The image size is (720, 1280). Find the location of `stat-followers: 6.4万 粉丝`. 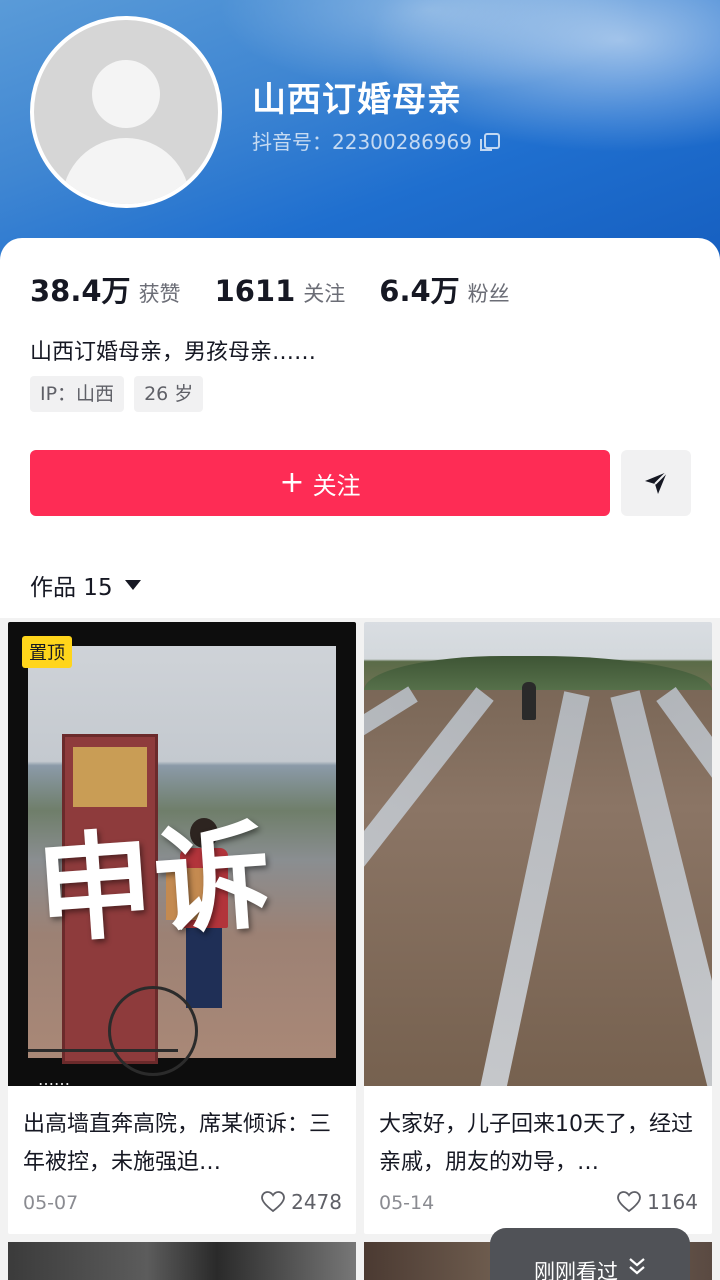

stat-followers: 6.4万 粉丝 is located at coordinates (444, 289).